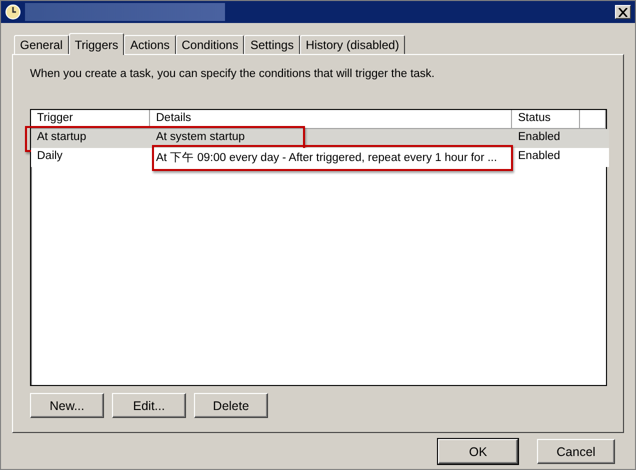 The image size is (636, 470). I want to click on dialog-button: Cancel, so click(576, 451).